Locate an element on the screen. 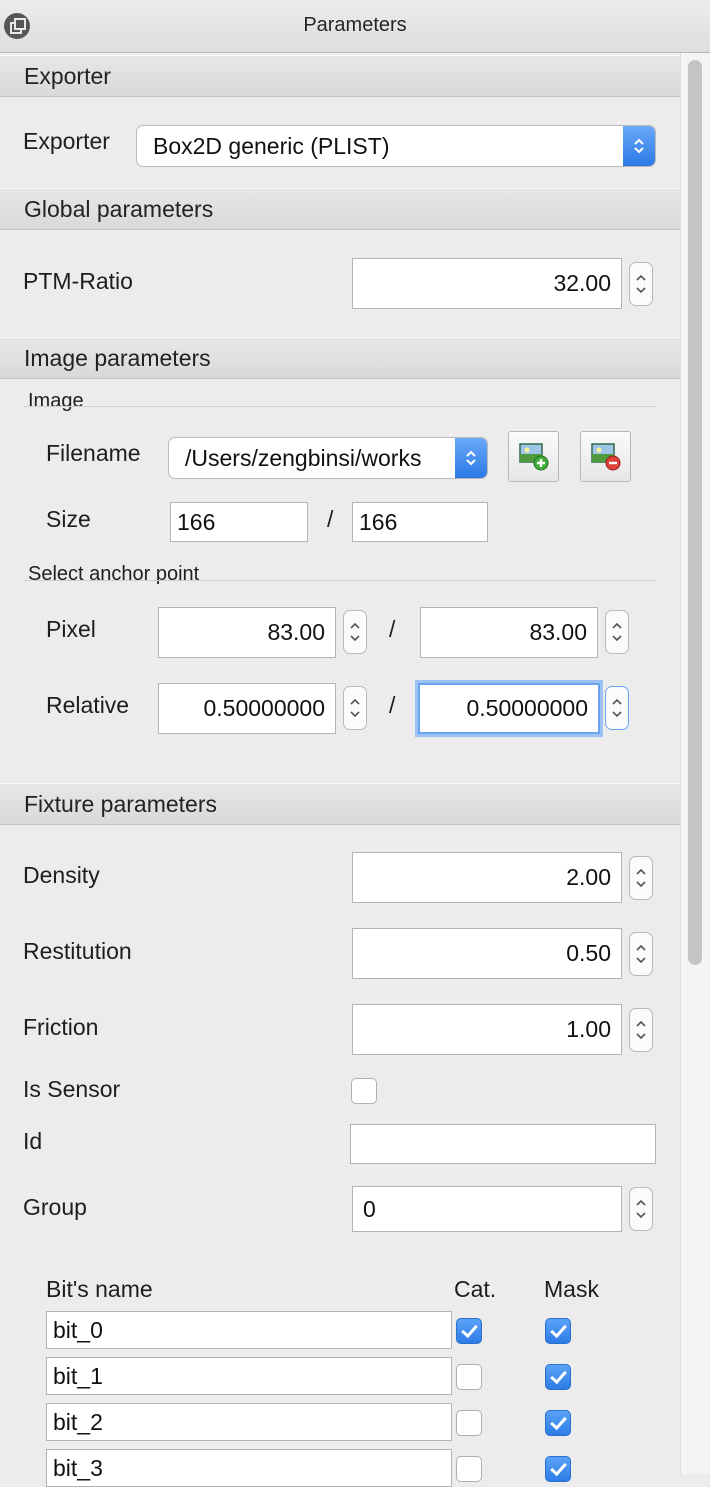  title-bar: Parameters is located at coordinates (355, 26).